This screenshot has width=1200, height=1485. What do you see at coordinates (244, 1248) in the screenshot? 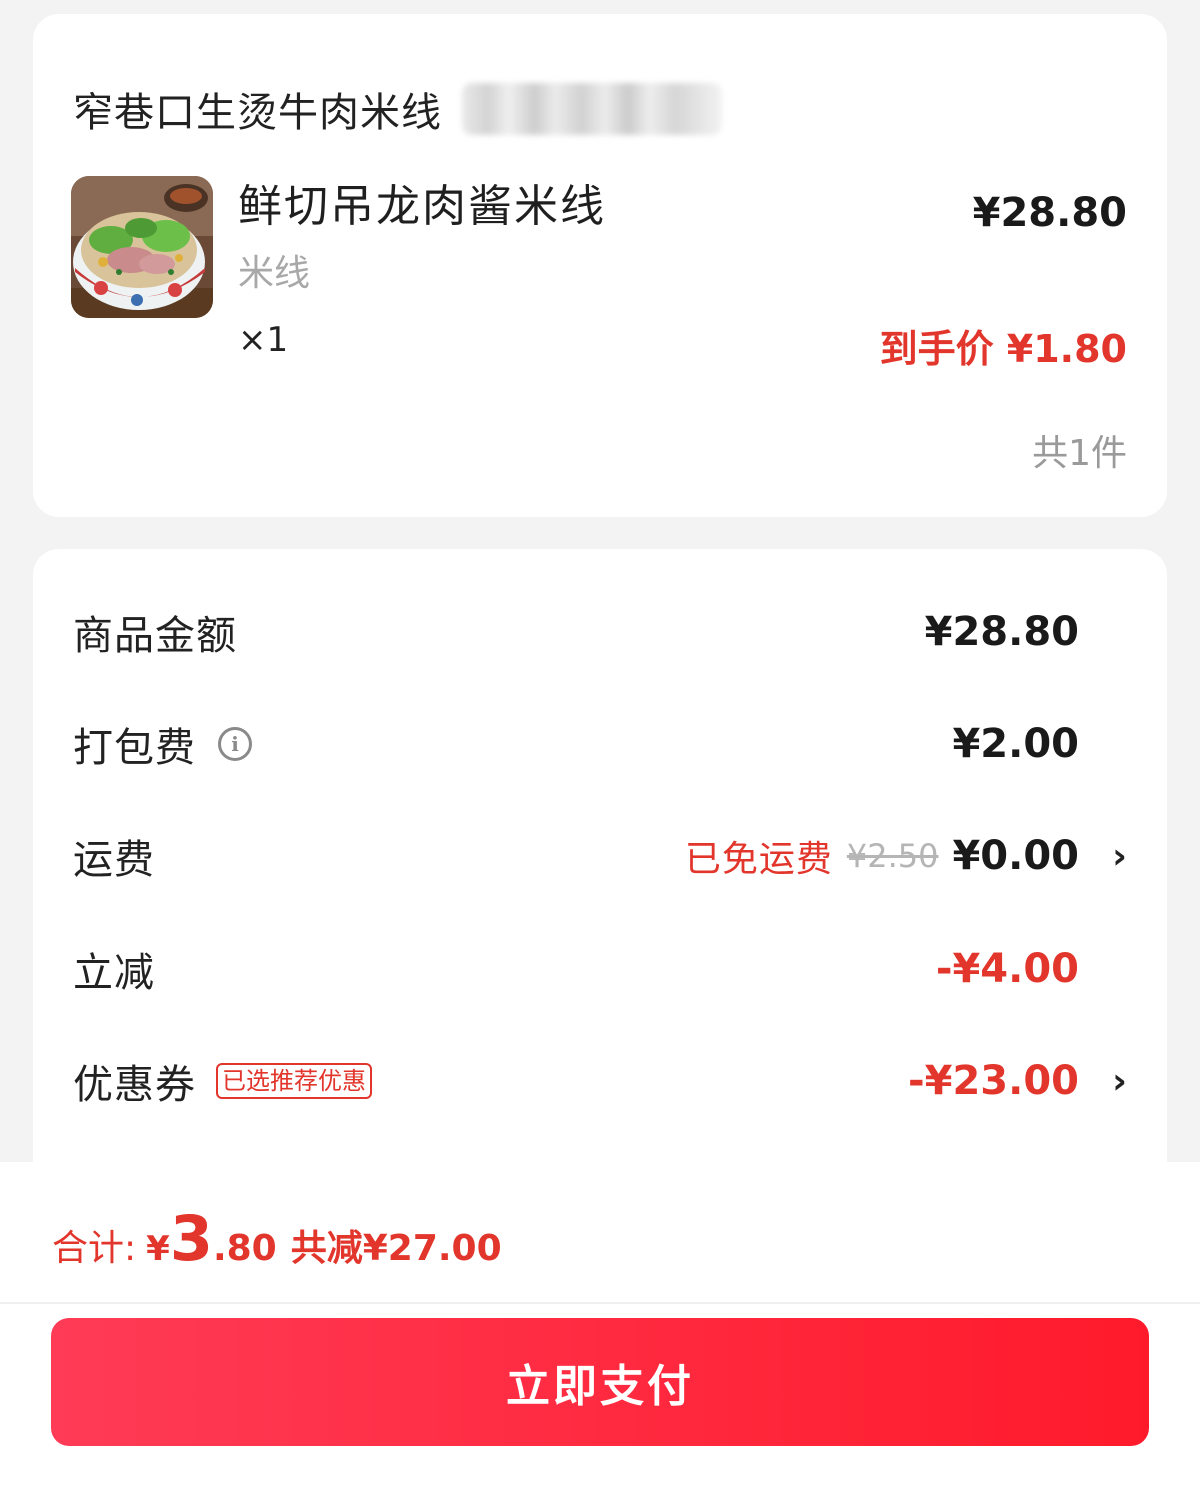
I see `total-decimal: .80` at bounding box center [244, 1248].